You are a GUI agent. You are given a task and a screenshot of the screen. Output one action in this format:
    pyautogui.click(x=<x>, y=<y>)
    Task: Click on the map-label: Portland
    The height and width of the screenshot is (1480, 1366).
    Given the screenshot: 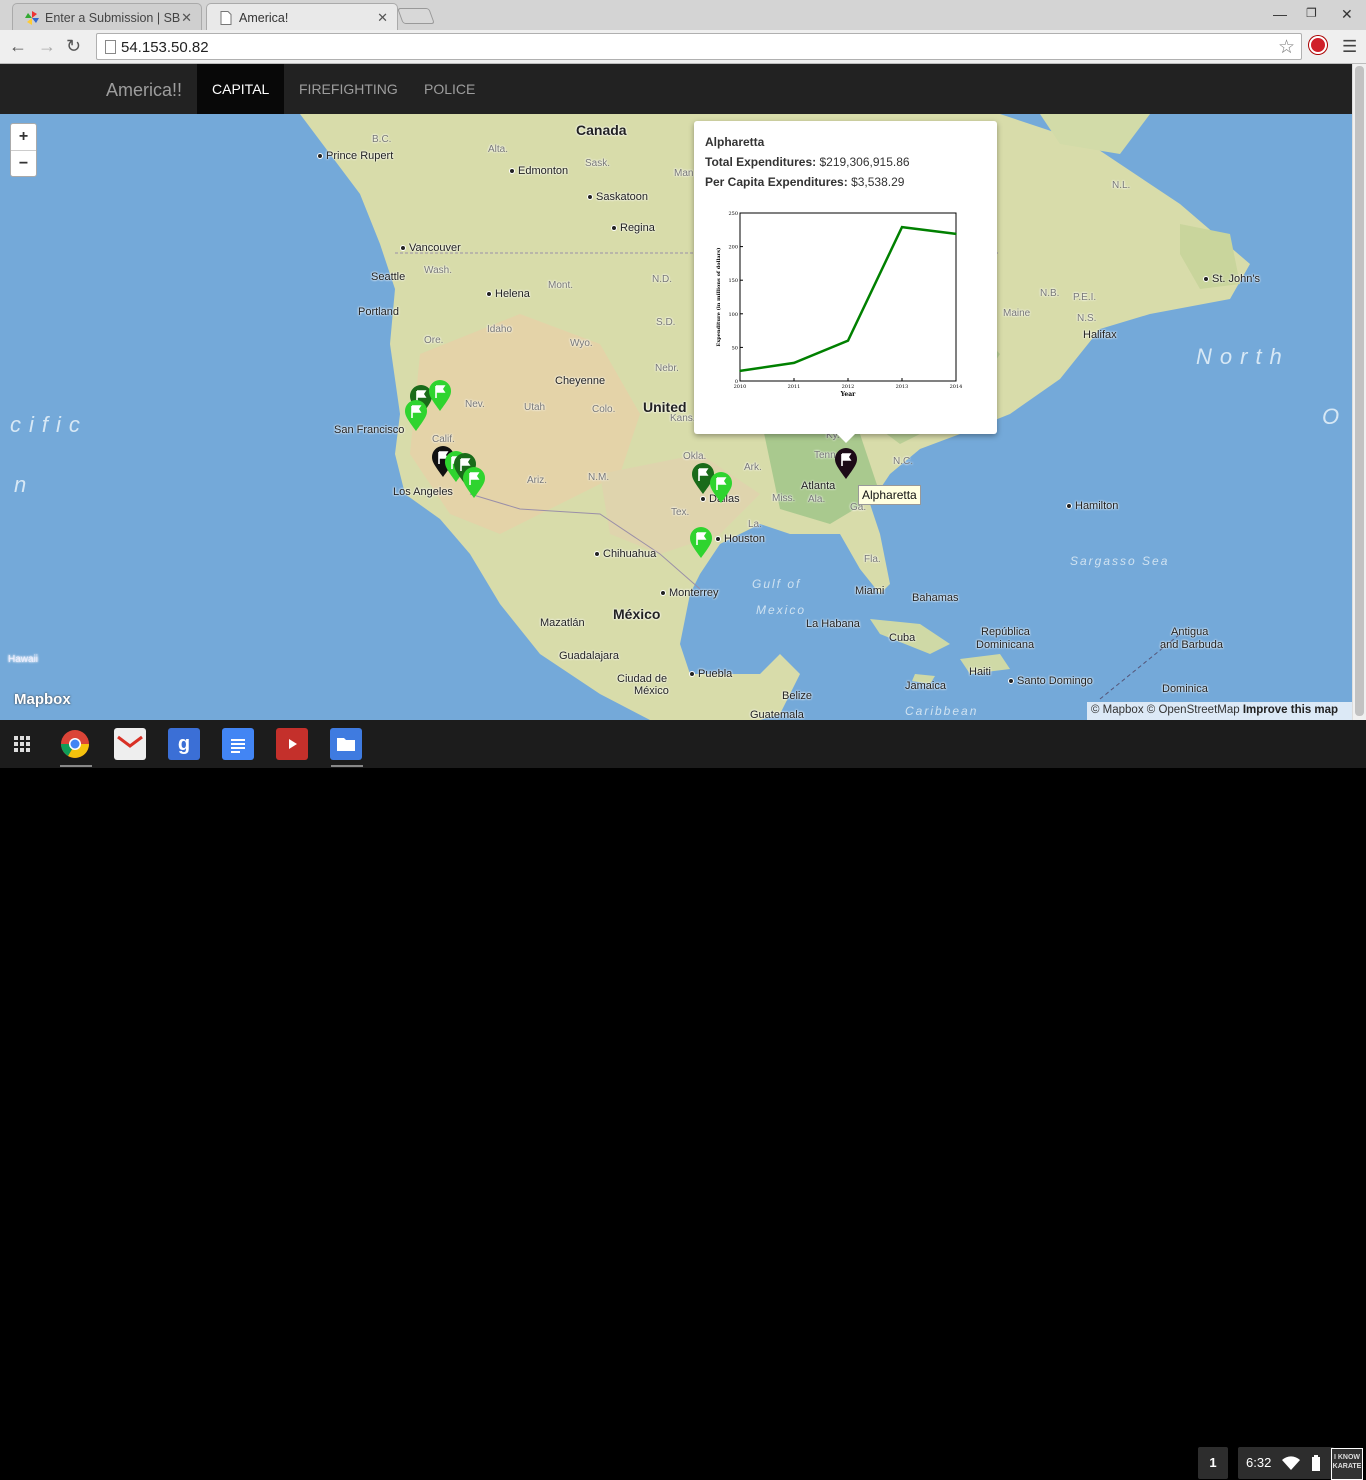 What is the action you would take?
    pyautogui.click(x=378, y=312)
    